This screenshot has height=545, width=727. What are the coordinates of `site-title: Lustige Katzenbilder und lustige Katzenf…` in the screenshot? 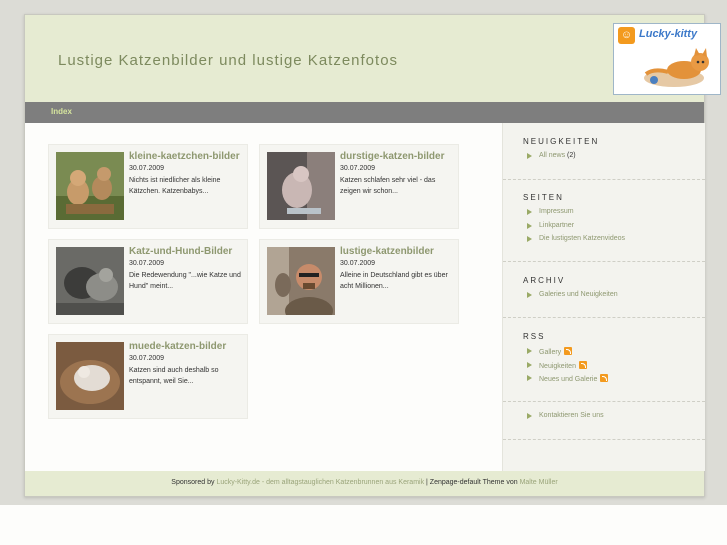 It's located at (228, 60).